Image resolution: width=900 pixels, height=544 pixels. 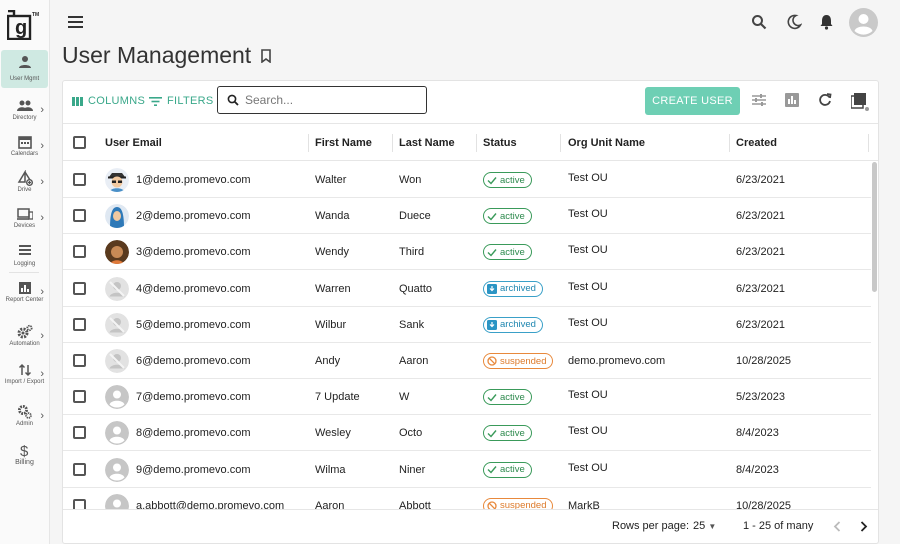 I want to click on next-page-icon, so click(x=864, y=526).